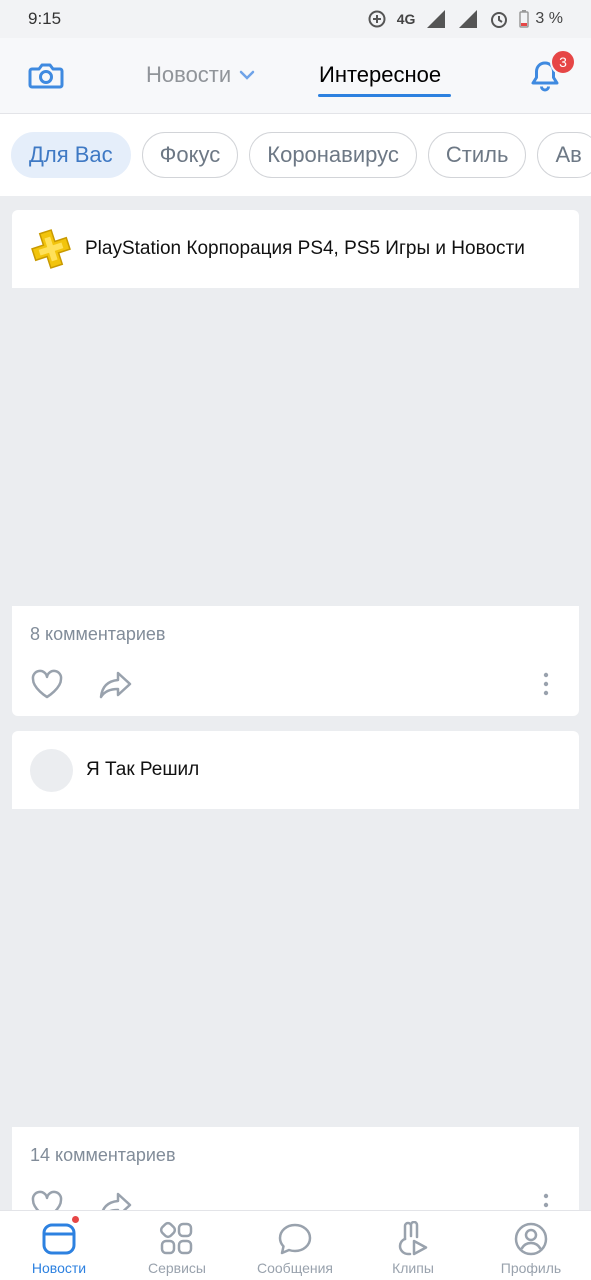 The image size is (591, 1280). What do you see at coordinates (524, 19) in the screenshot?
I see `battery-icon` at bounding box center [524, 19].